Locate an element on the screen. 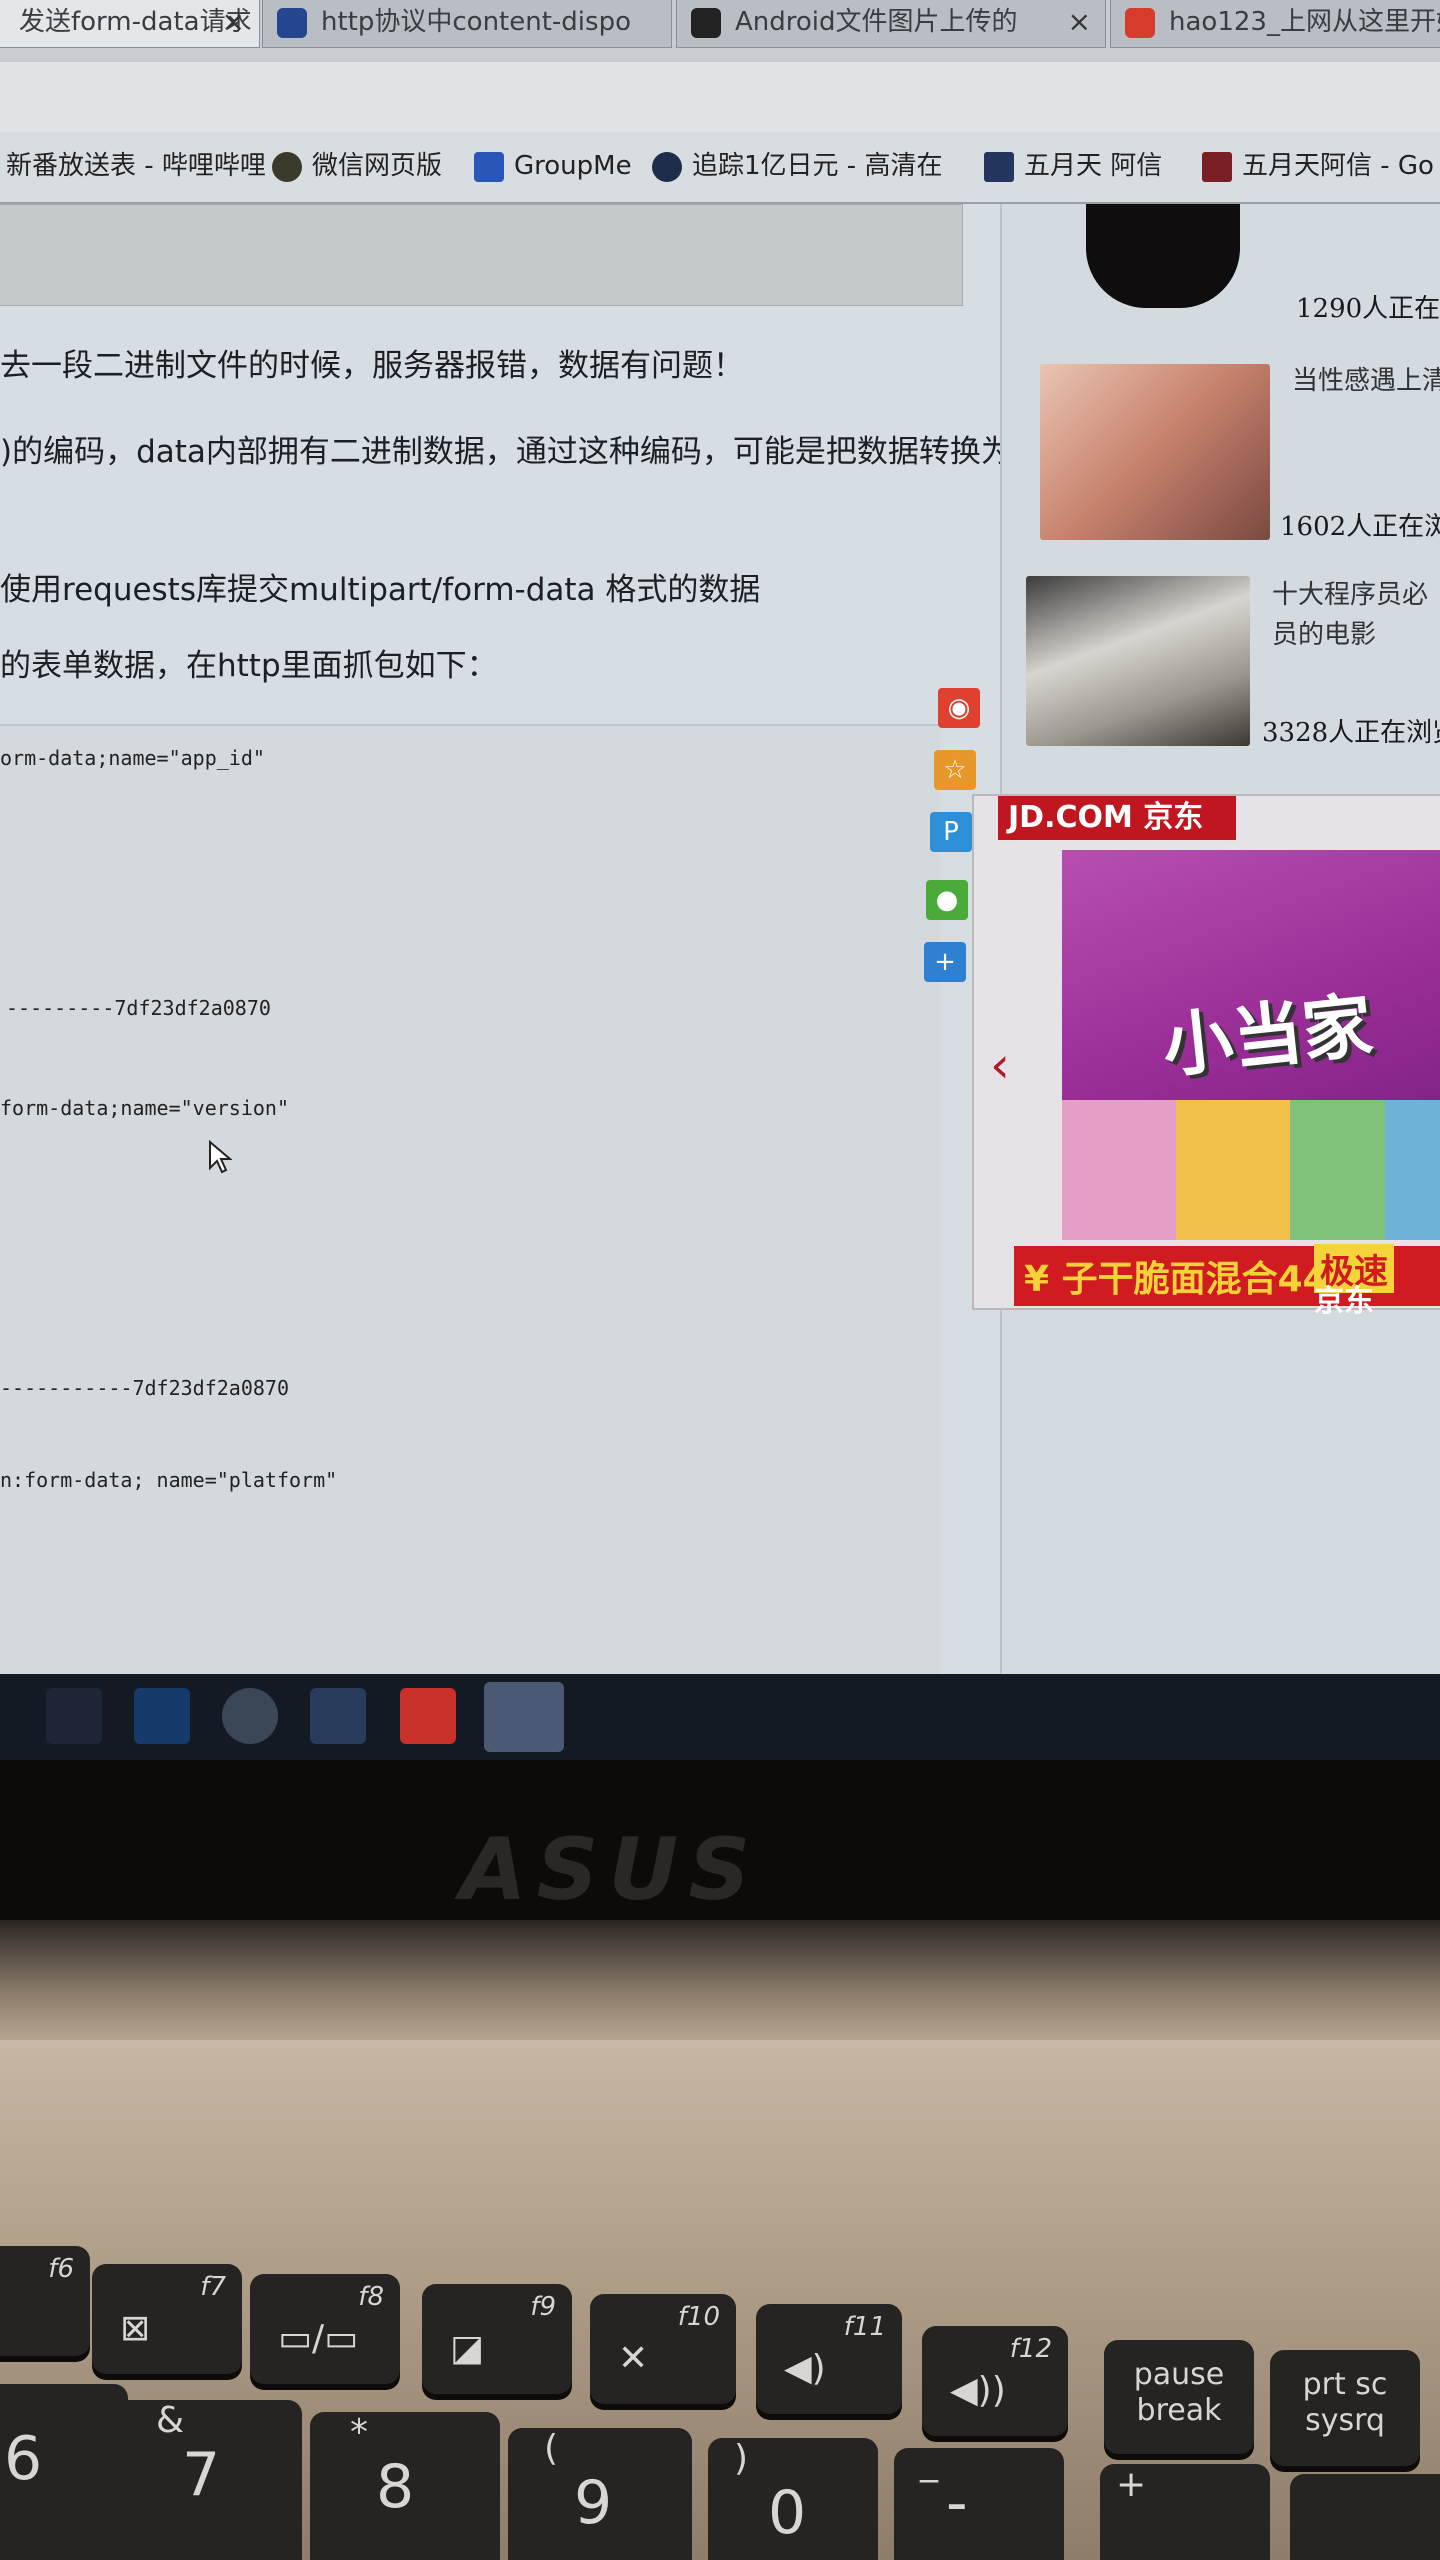 The image size is (1440, 2560). qzone-share-button: P is located at coordinates (951, 832).